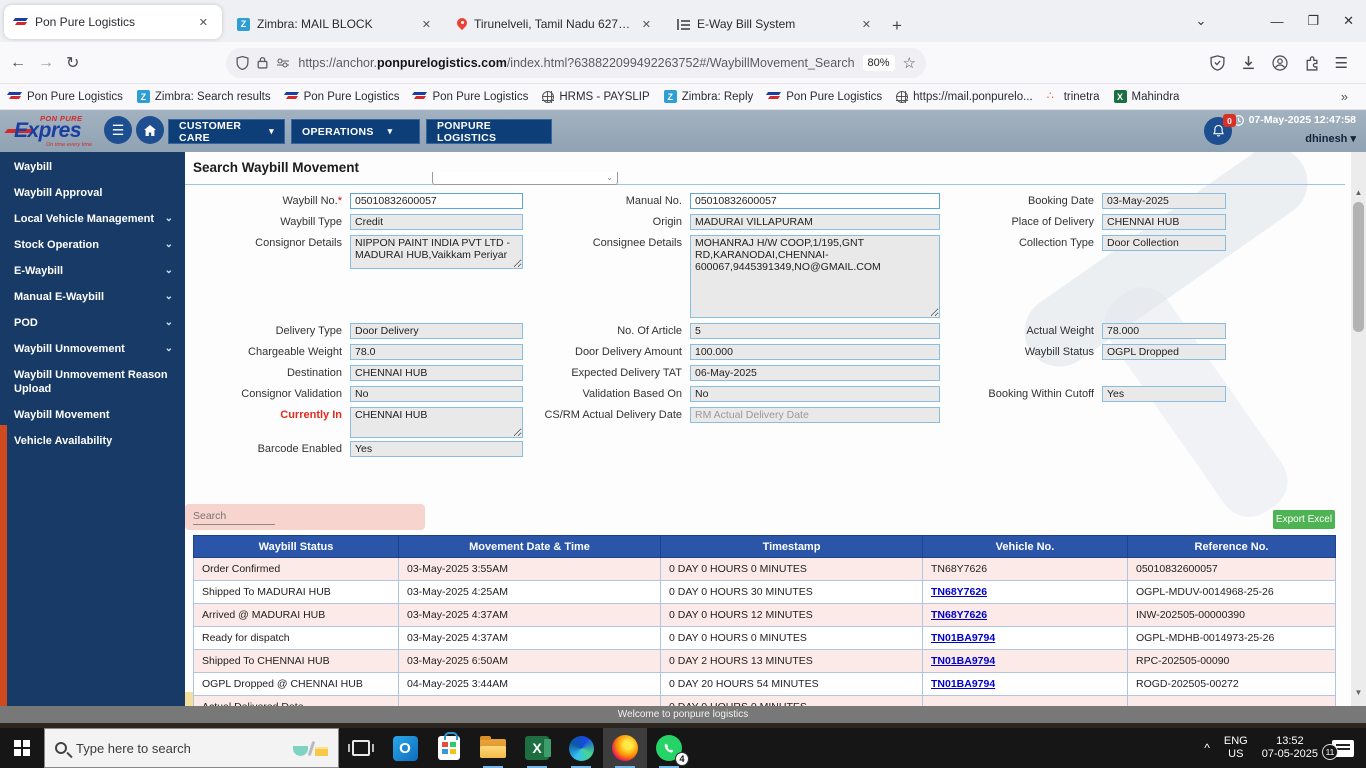 The width and height of the screenshot is (1366, 768). What do you see at coordinates (436, 373) in the screenshot?
I see `field-input-destination` at bounding box center [436, 373].